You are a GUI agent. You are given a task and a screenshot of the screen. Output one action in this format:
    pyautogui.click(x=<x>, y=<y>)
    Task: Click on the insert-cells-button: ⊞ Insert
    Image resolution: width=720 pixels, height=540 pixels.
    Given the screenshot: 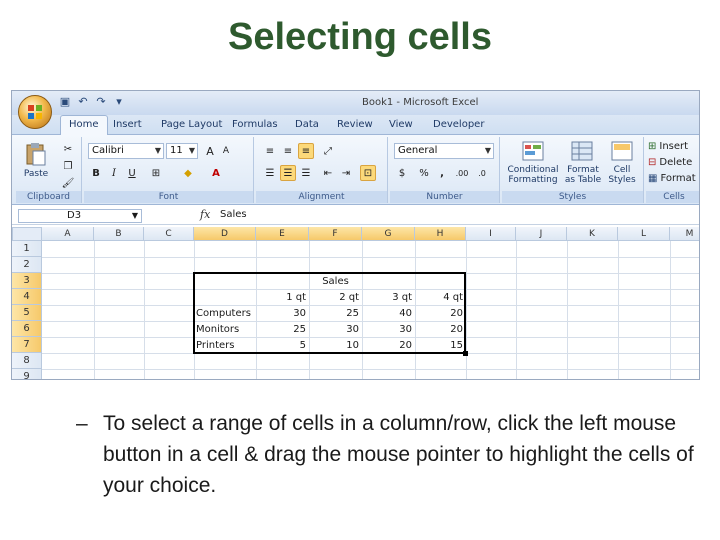 What is the action you would take?
    pyautogui.click(x=668, y=146)
    